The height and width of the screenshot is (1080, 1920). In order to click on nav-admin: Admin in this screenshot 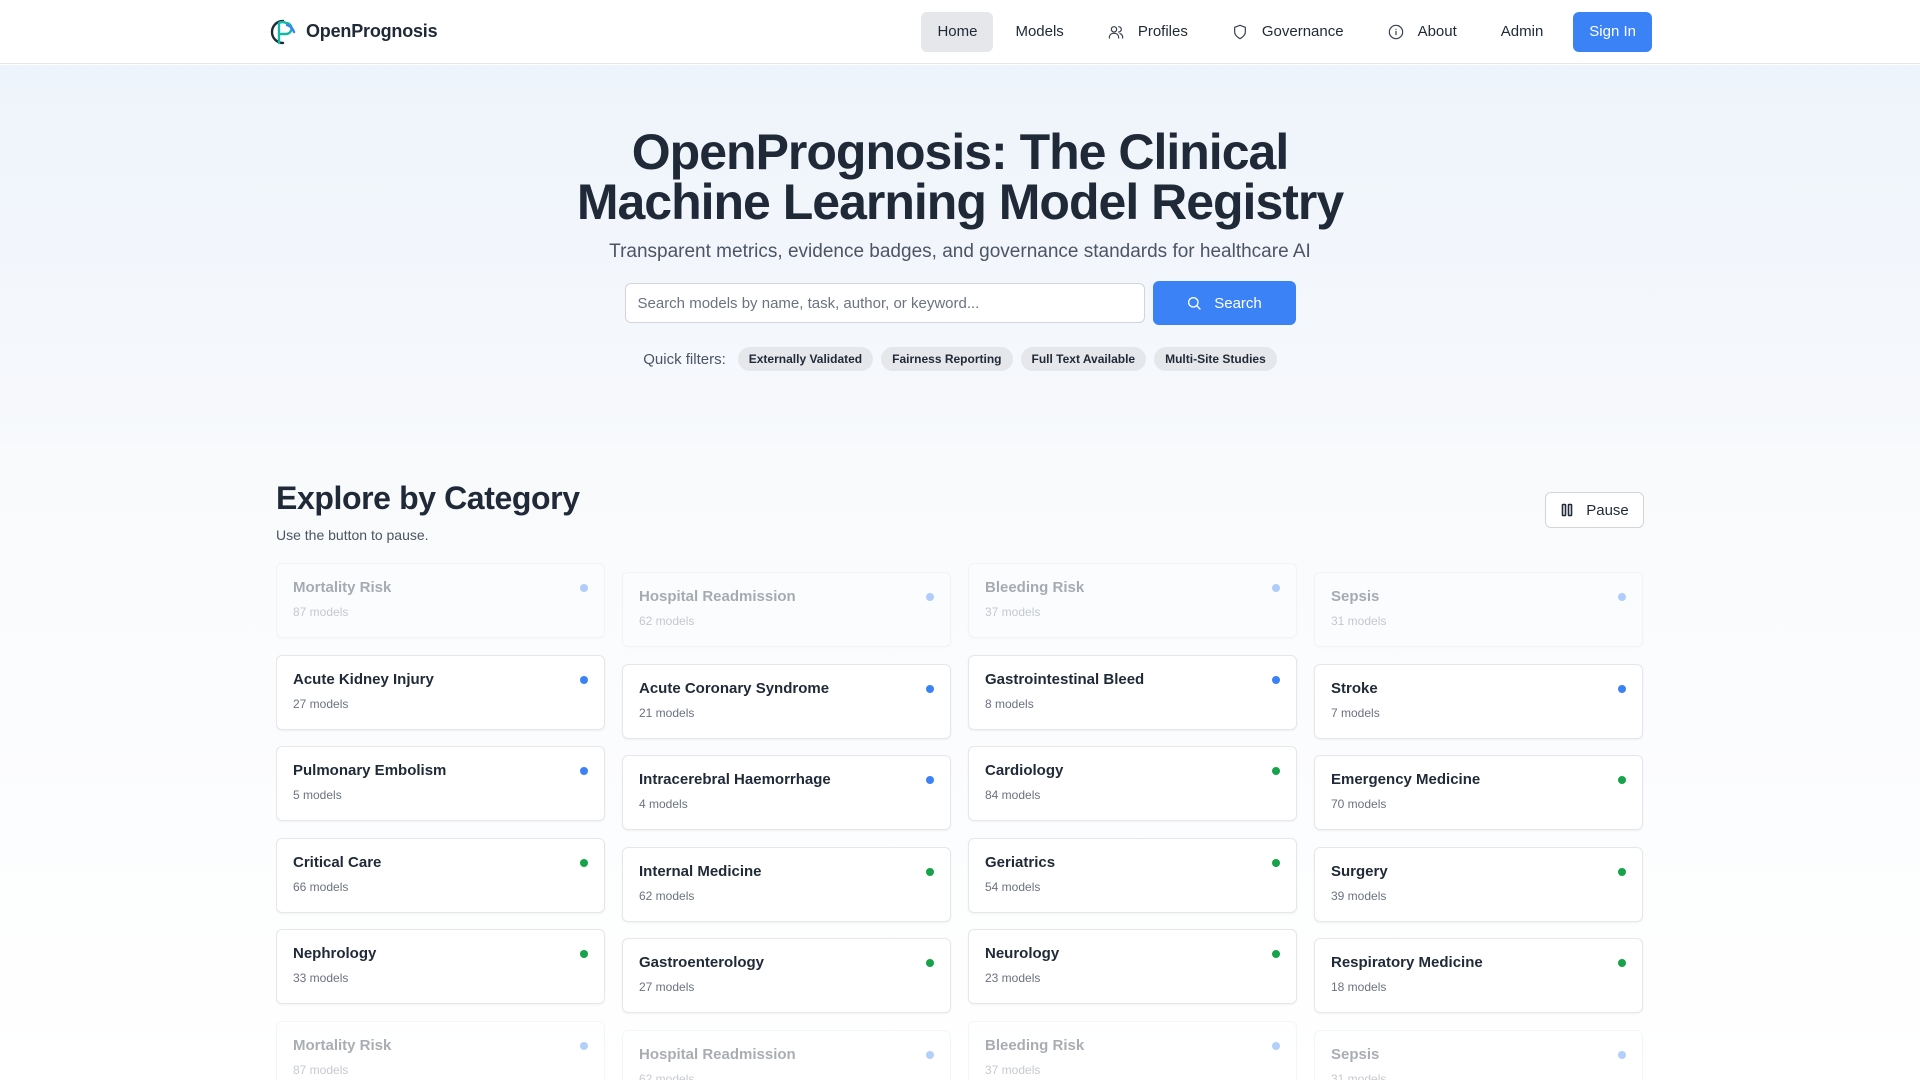, I will do `click(1519, 32)`.